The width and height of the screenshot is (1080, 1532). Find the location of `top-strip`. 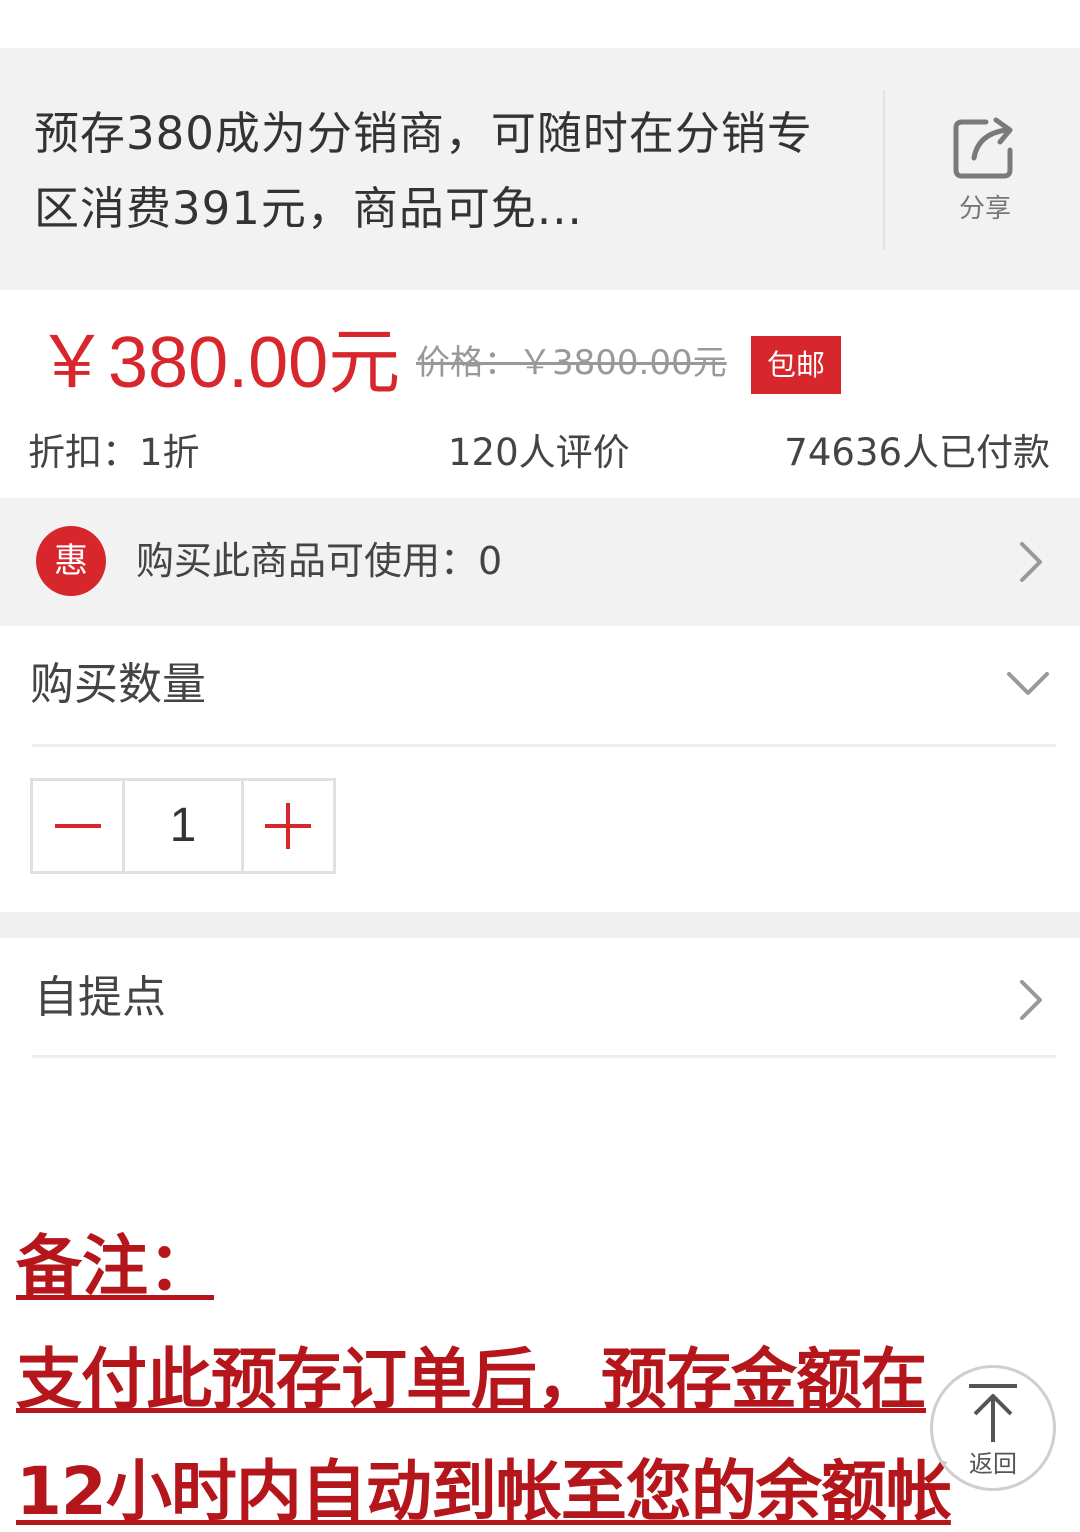

top-strip is located at coordinates (540, 24).